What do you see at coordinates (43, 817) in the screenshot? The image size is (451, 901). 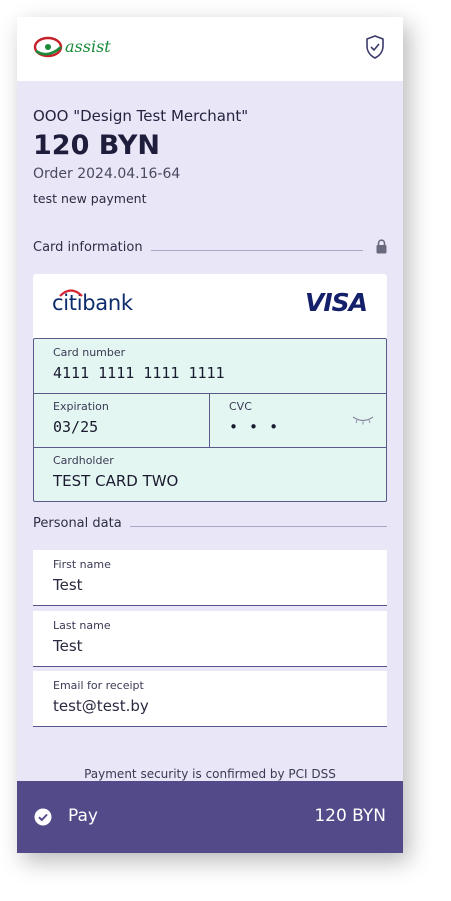 I see `check-circle-icon` at bounding box center [43, 817].